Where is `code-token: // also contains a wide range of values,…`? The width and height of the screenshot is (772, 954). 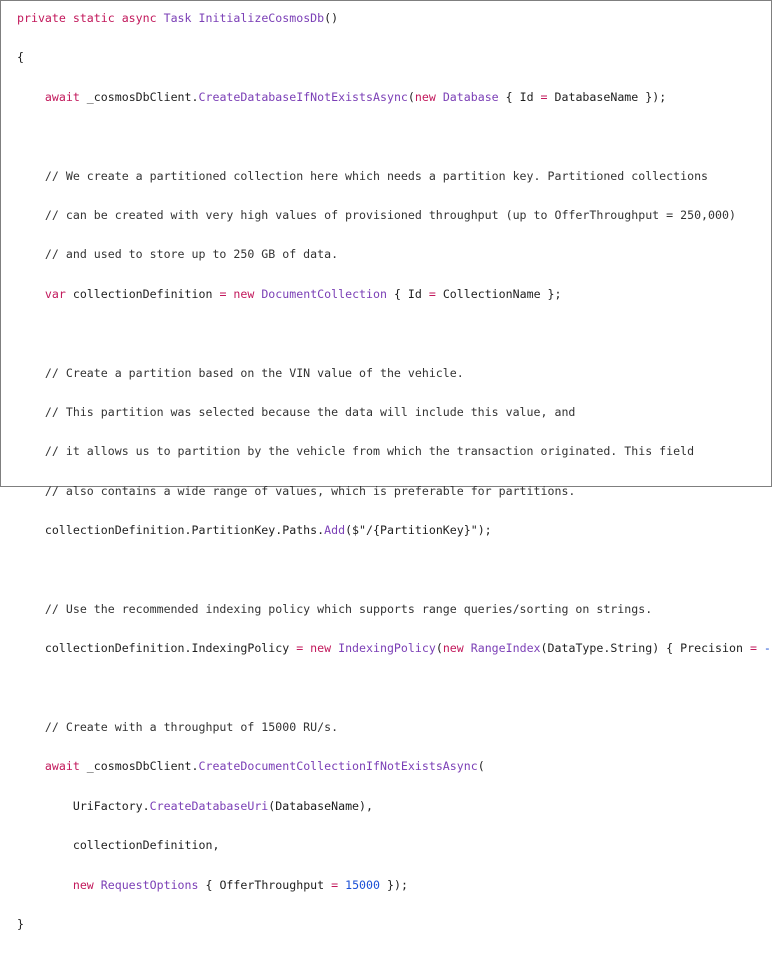
code-token: // also contains a wide range of values,… is located at coordinates (296, 490).